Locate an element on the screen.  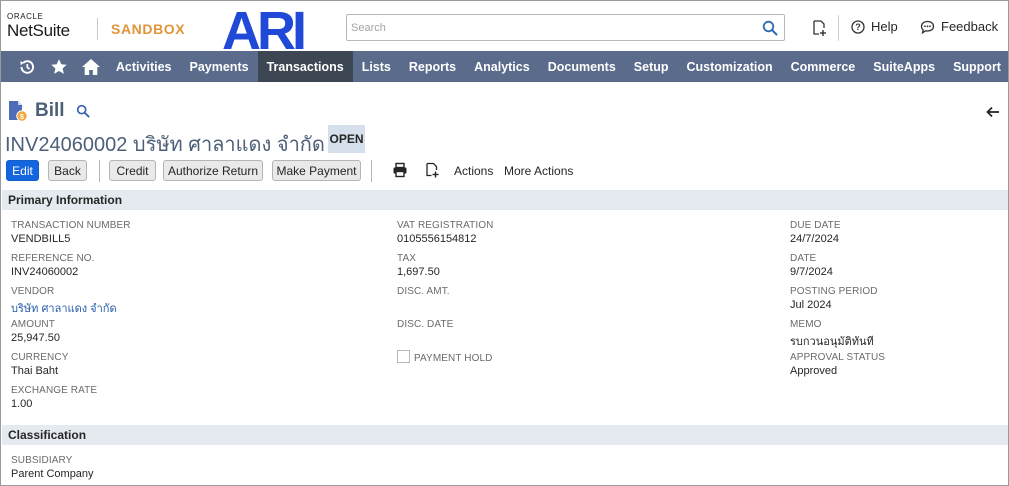
field-label: DATE is located at coordinates (803, 258).